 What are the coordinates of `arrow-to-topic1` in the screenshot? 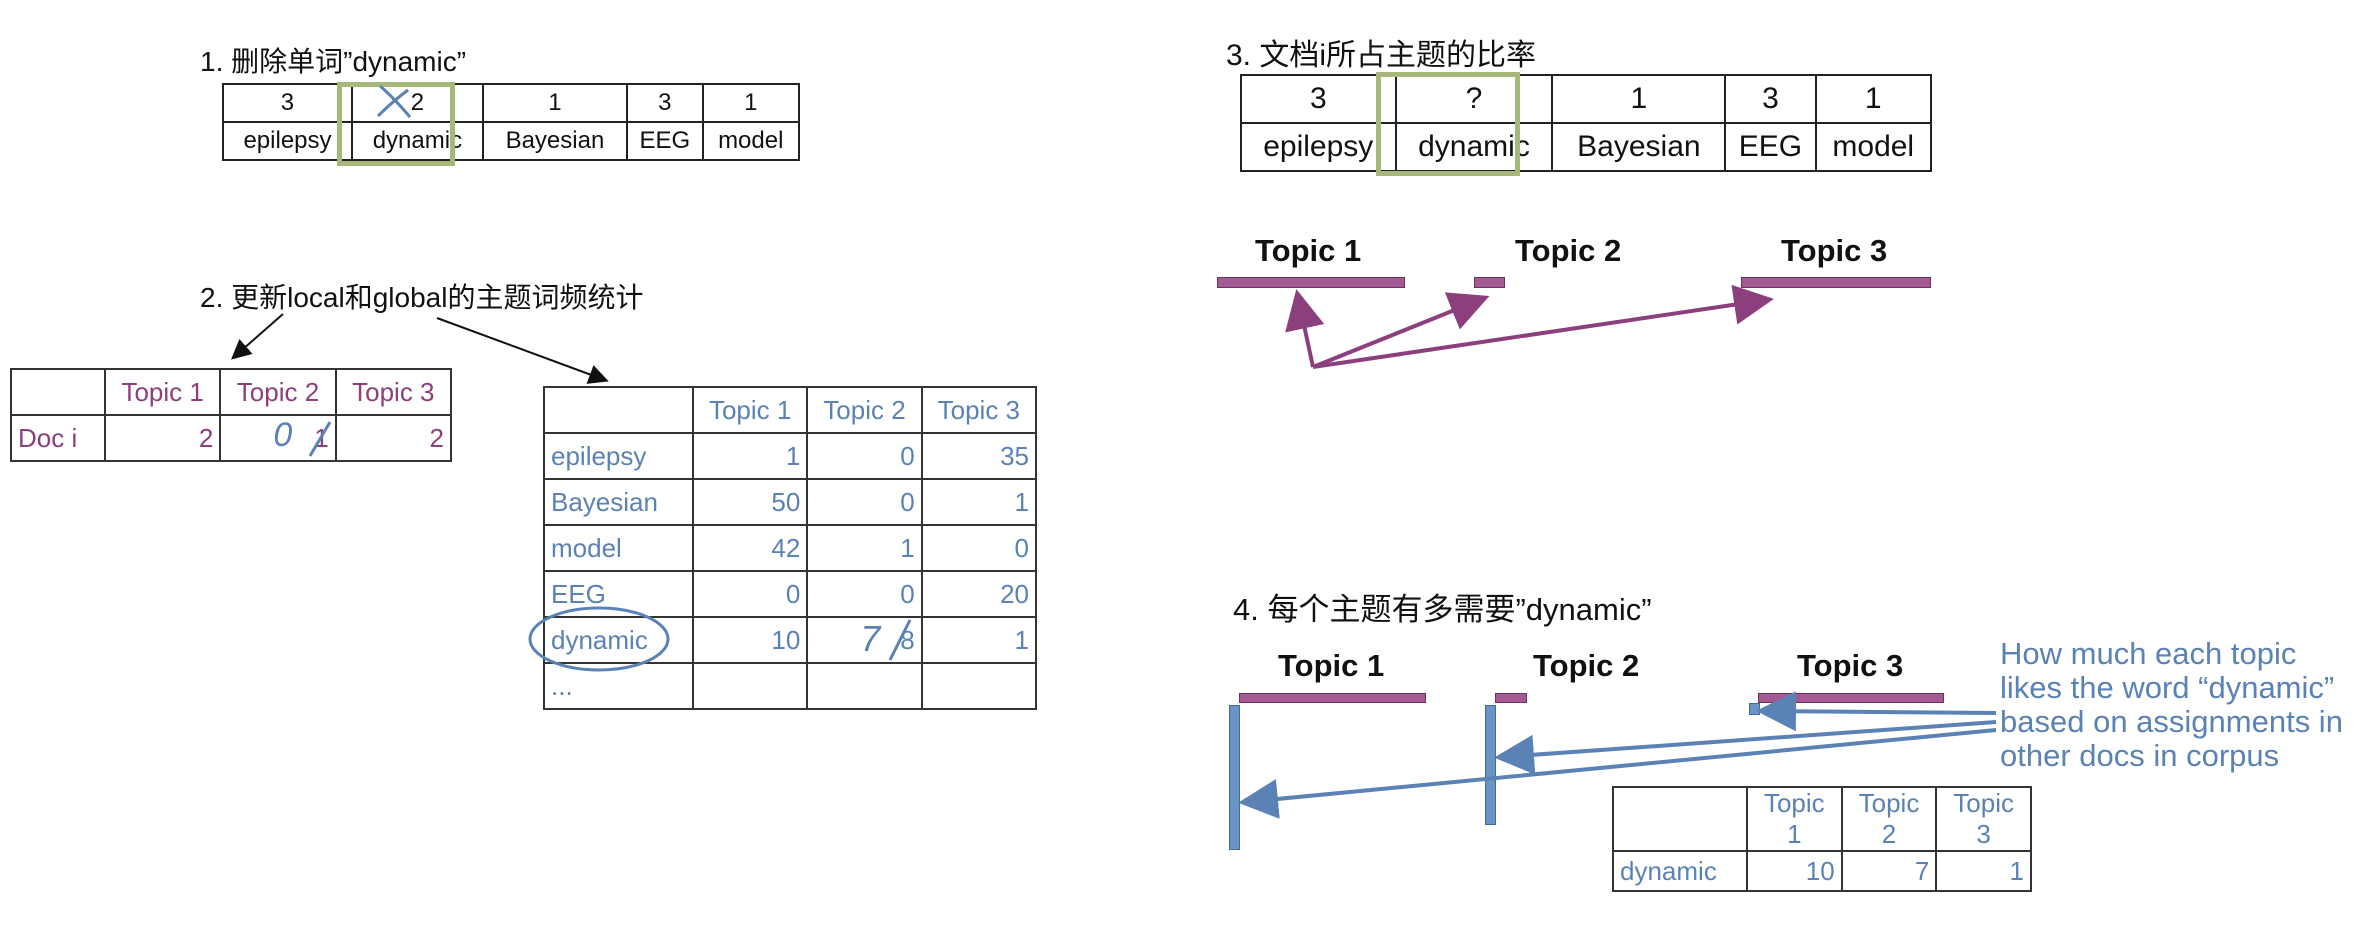 It's located at (1305, 328).